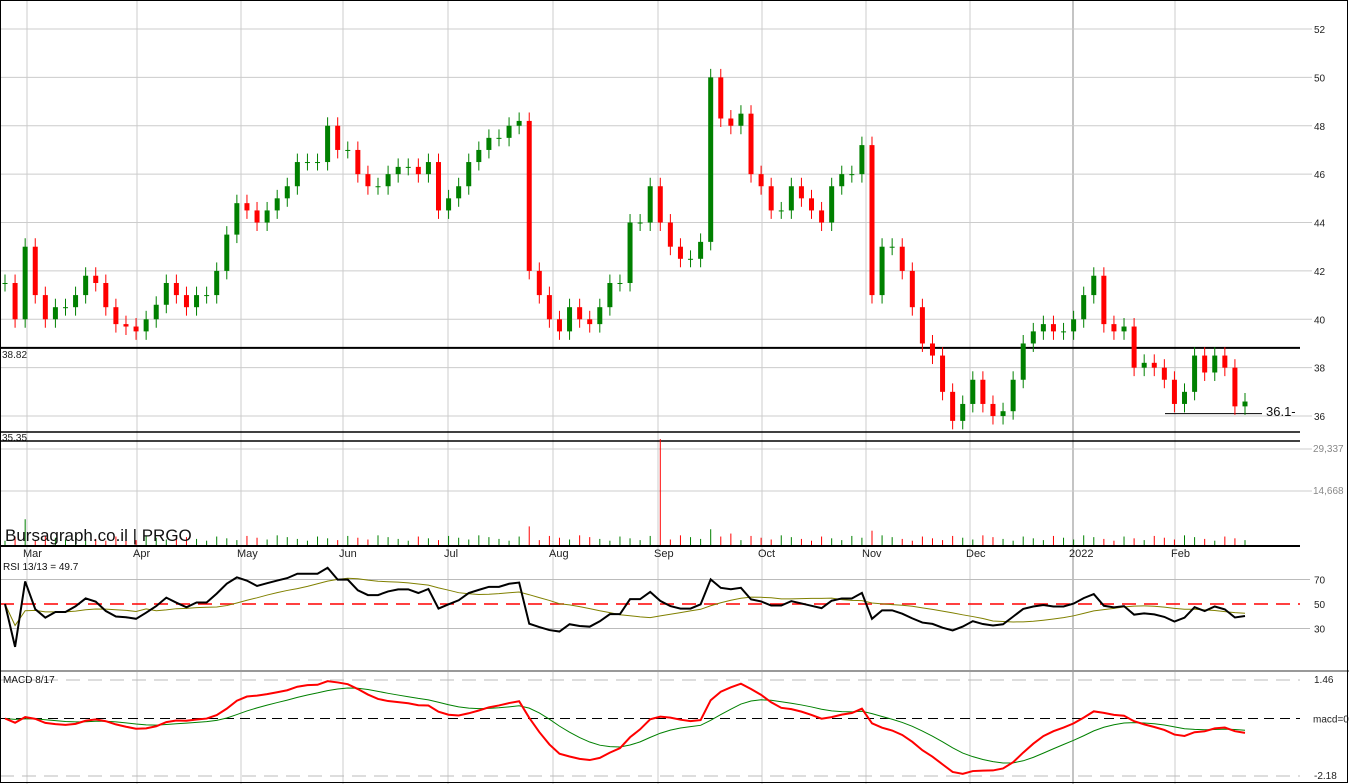 The width and height of the screenshot is (1349, 784). I want to click on x-tick-label: Oct, so click(766, 554).